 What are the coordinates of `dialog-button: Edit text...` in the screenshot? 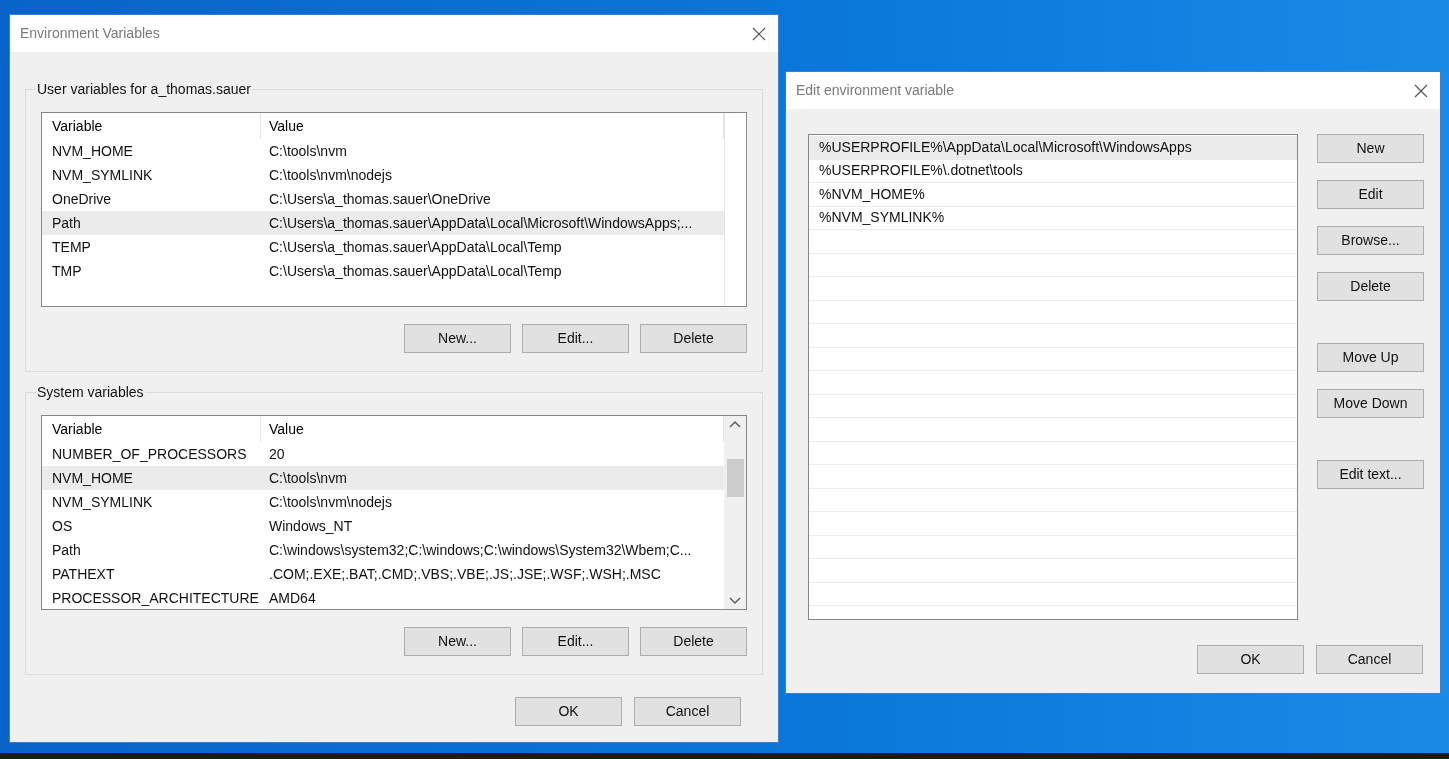 It's located at (1370, 474).